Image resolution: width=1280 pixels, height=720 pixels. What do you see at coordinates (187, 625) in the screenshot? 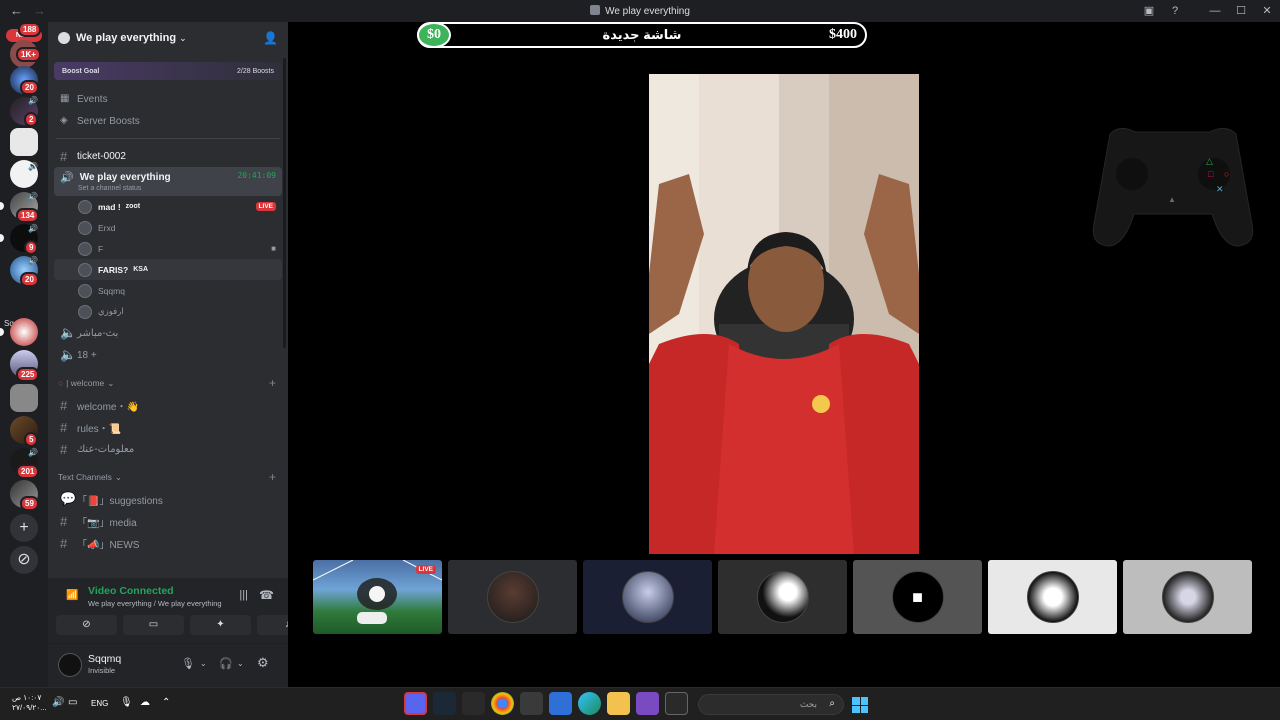
I see `voice-actions: ⊘ ▭ ✦ ♪` at bounding box center [187, 625].